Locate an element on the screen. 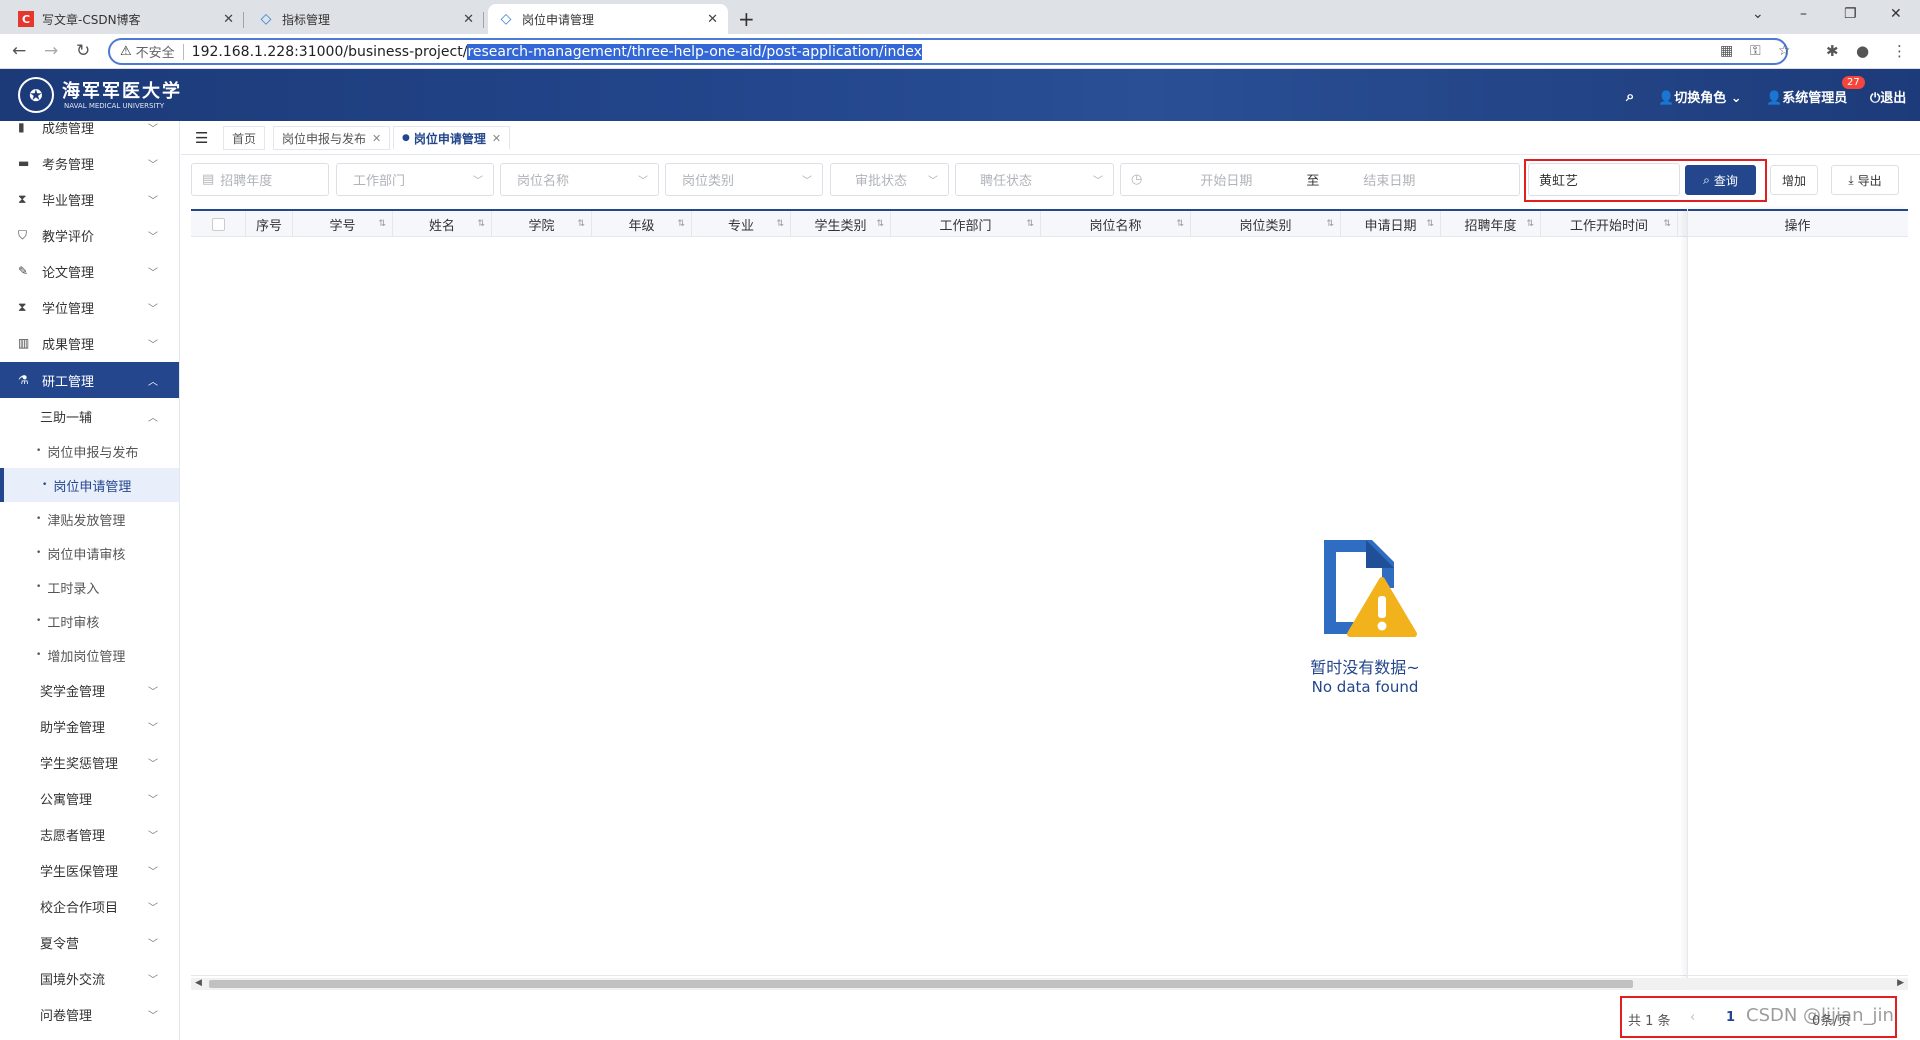 Image resolution: width=1920 pixels, height=1040 pixels. dept-select: 工作部门 ﹀ is located at coordinates (415, 179).